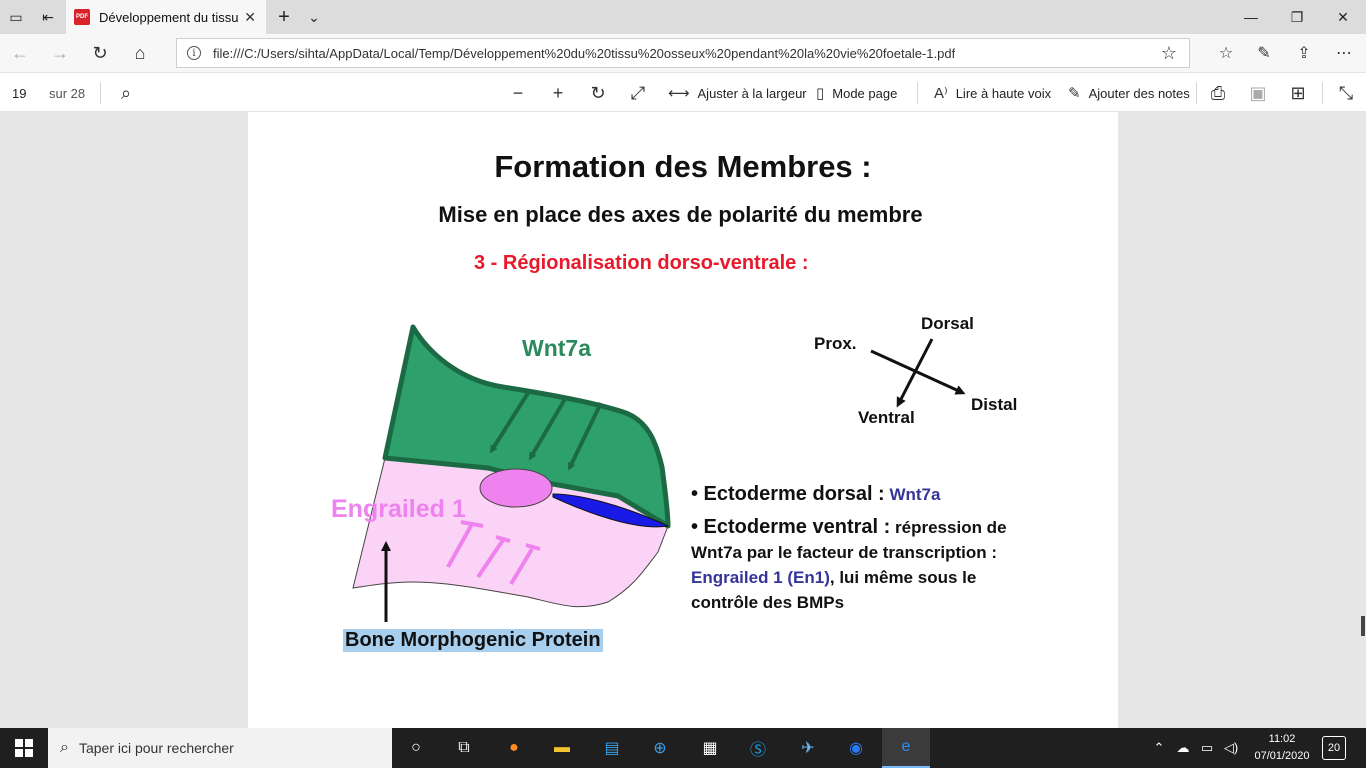 This screenshot has width=1366, height=768. Describe the element at coordinates (760, 577) in the screenshot. I see `bullet-ventral-highlight: Engrailed 1 (En1)` at that location.